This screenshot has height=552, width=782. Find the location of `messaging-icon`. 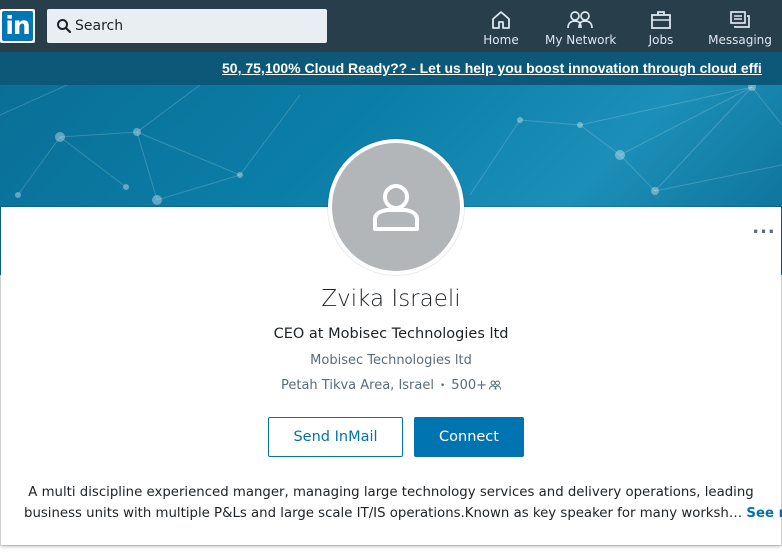

messaging-icon is located at coordinates (740, 19).